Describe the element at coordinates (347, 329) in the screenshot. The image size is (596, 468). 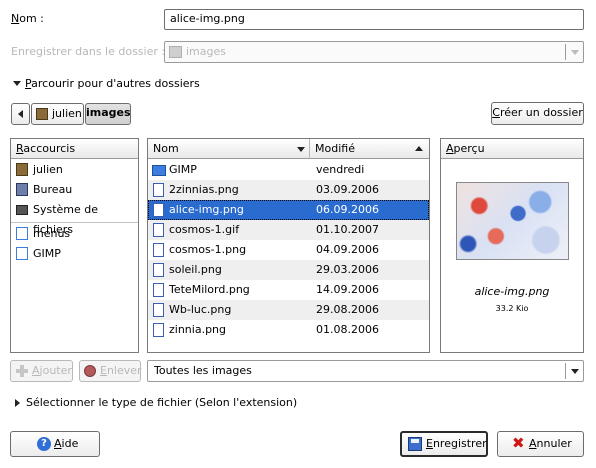
I see `file-modified: 01.08.2006` at that location.